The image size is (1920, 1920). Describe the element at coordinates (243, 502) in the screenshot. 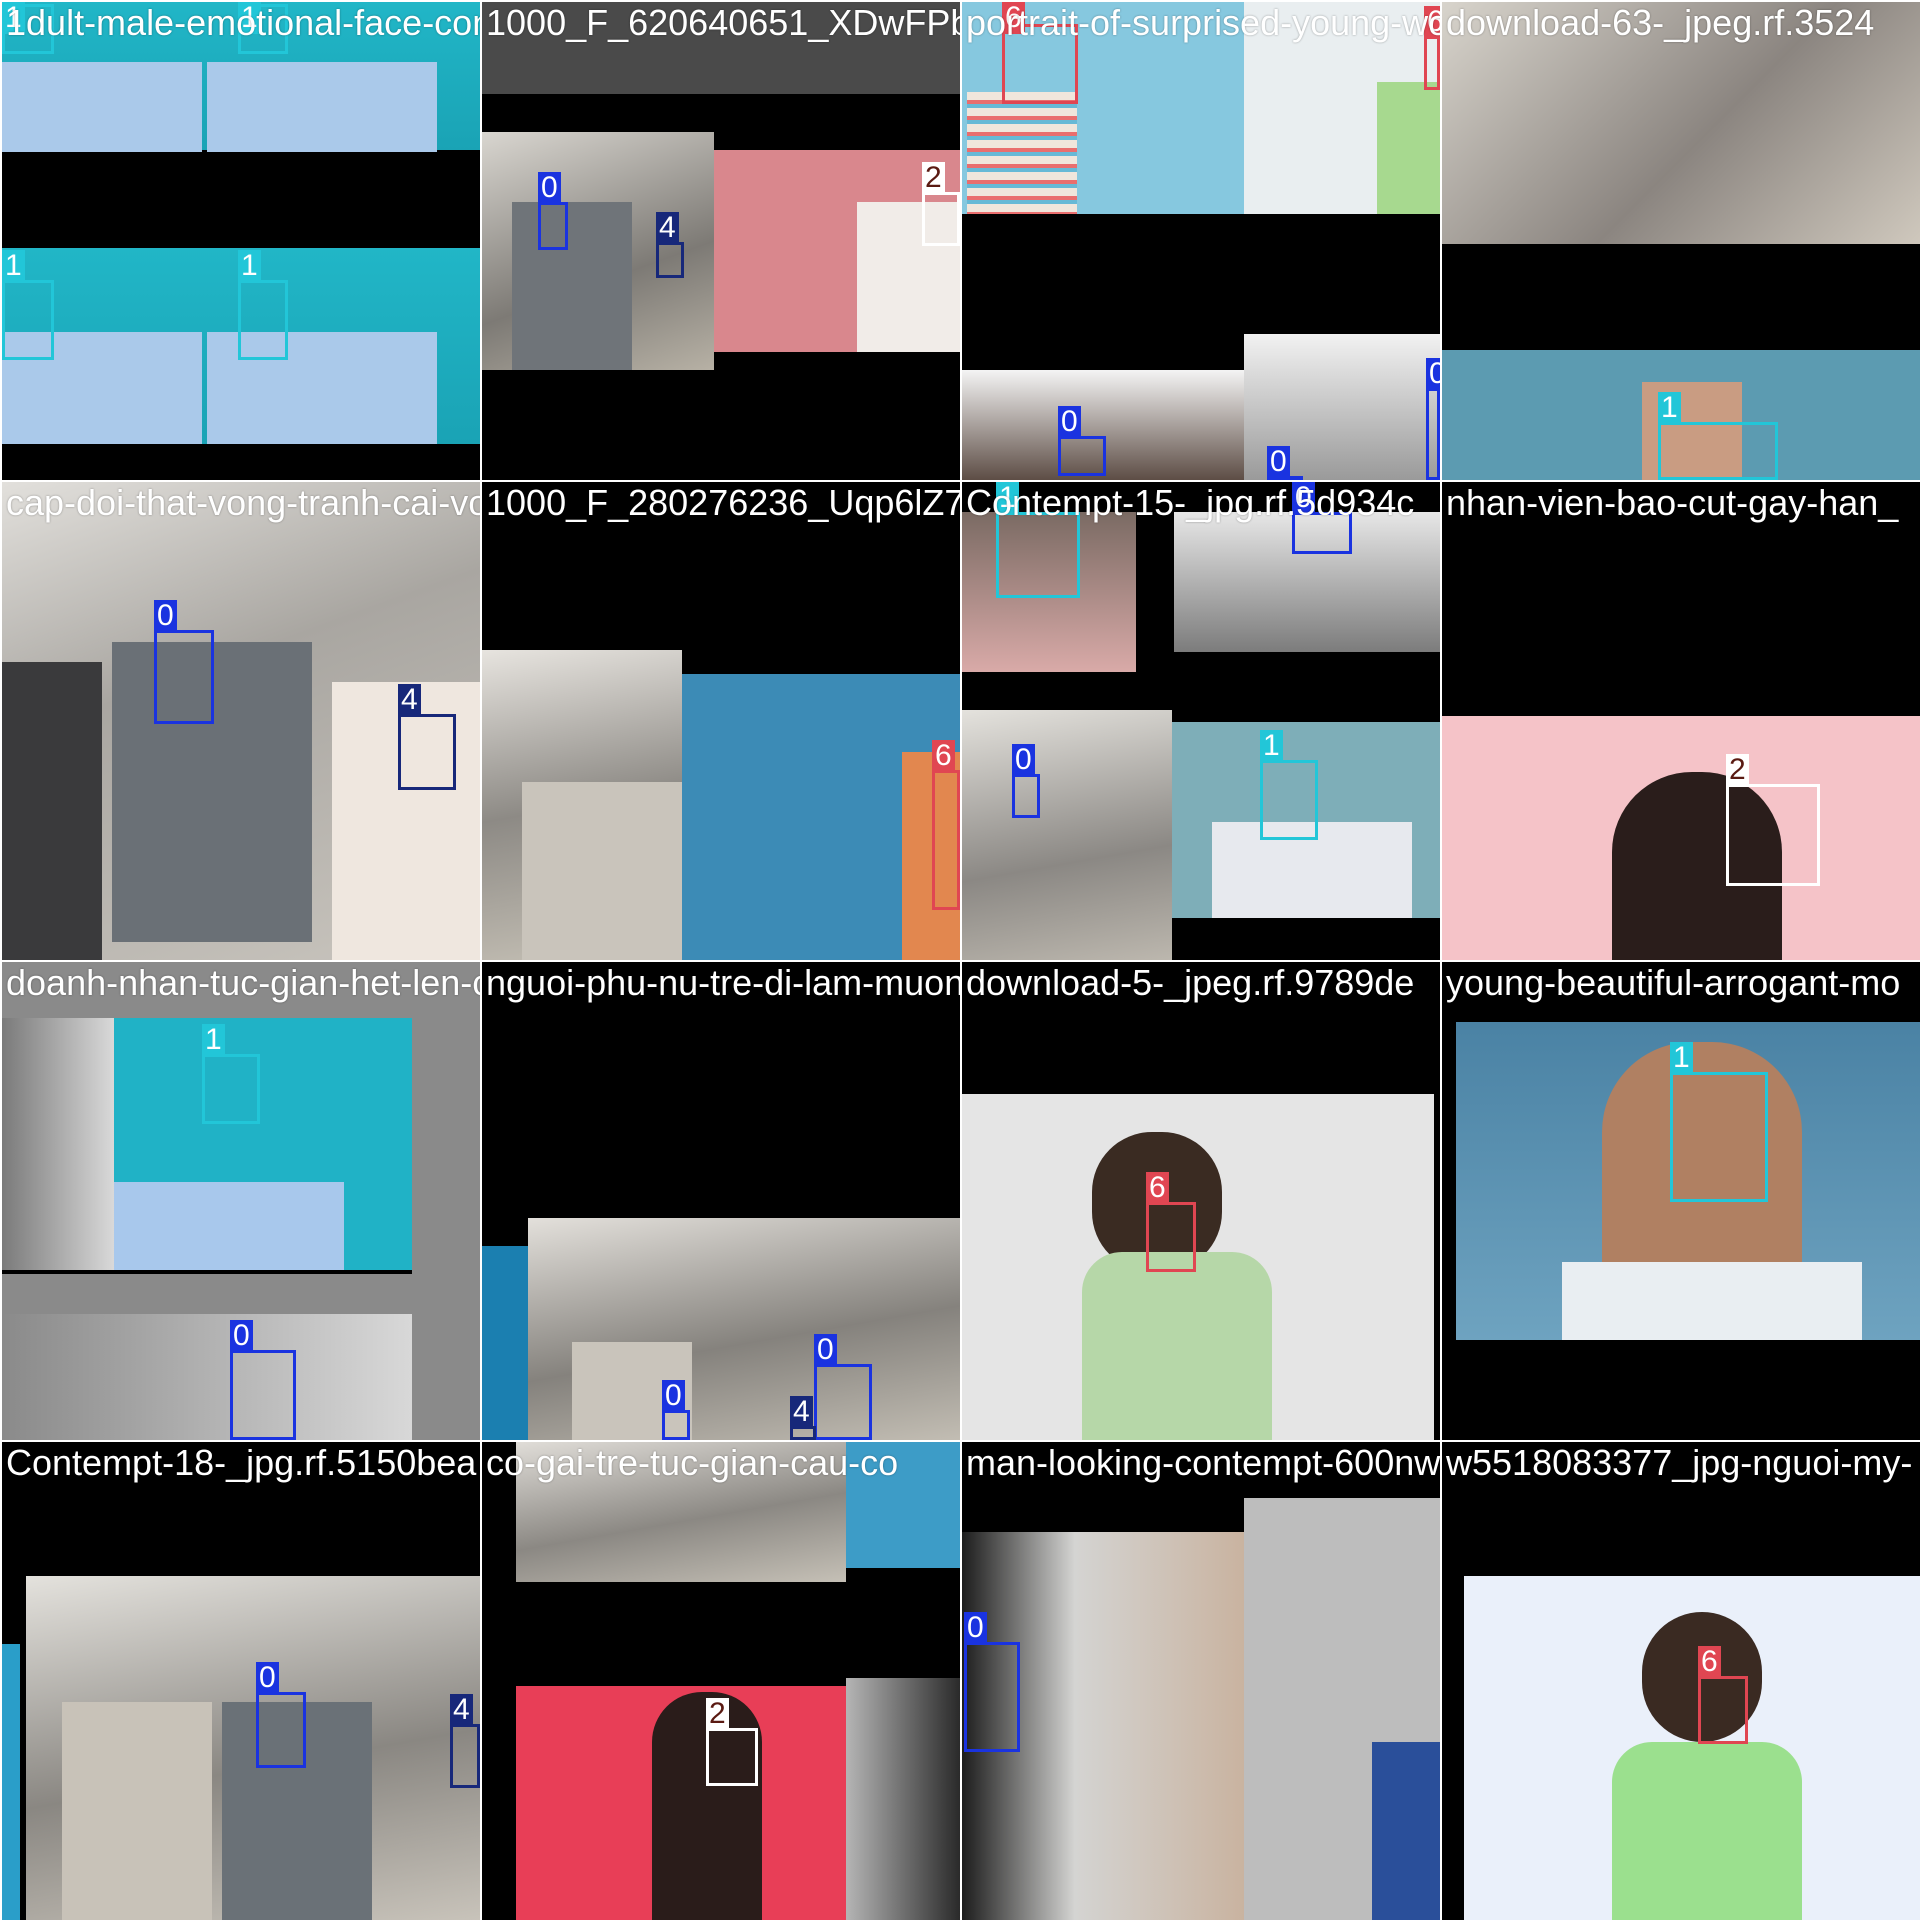

I see `tile-caption: cap-doi-that-vong-tranh-cai-vo-nhan-vien` at that location.